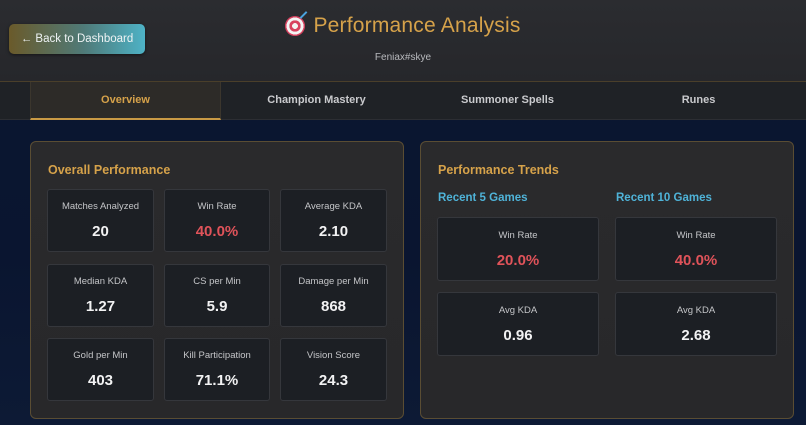 The image size is (806, 425). I want to click on recent-5-games-heading: Recent 5 Games, so click(483, 198).